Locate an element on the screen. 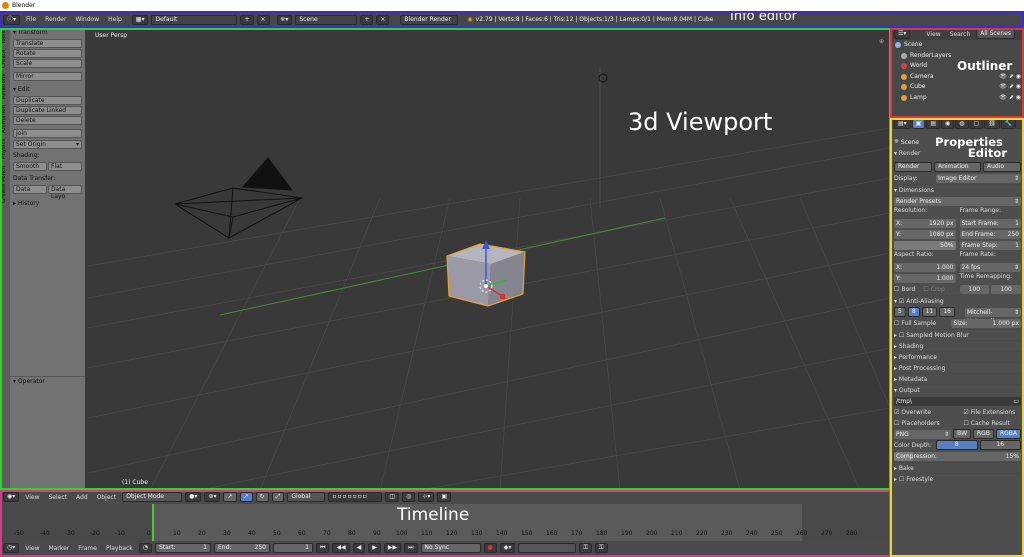  aa-samples-16: 16 is located at coordinates (947, 312).